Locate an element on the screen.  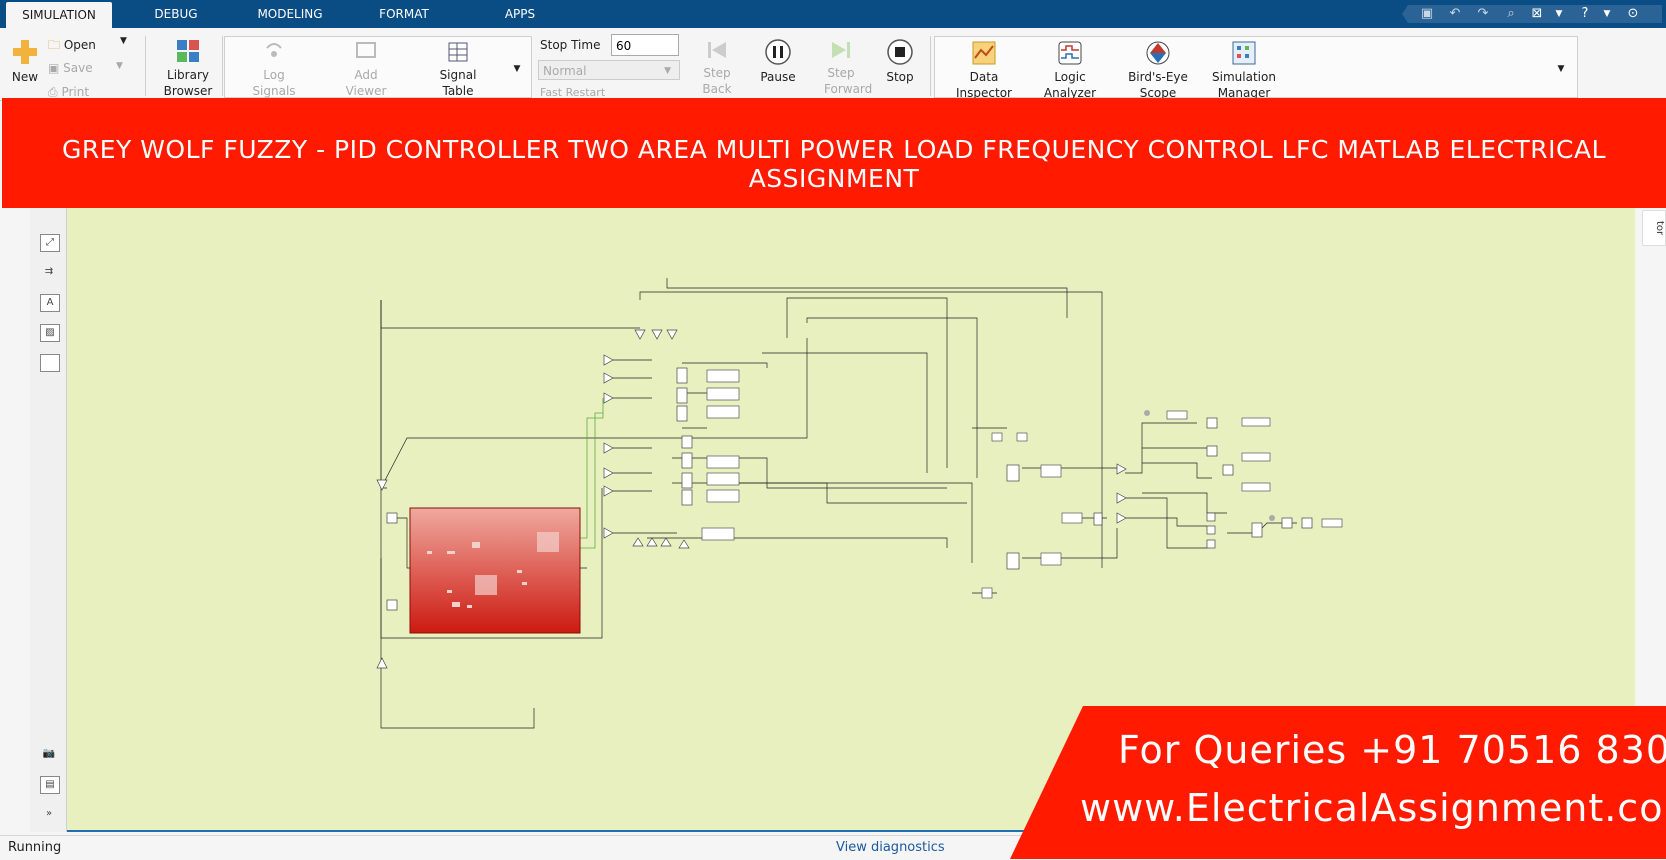
help-dropdown-icon: ▼ is located at coordinates (1607, 14).